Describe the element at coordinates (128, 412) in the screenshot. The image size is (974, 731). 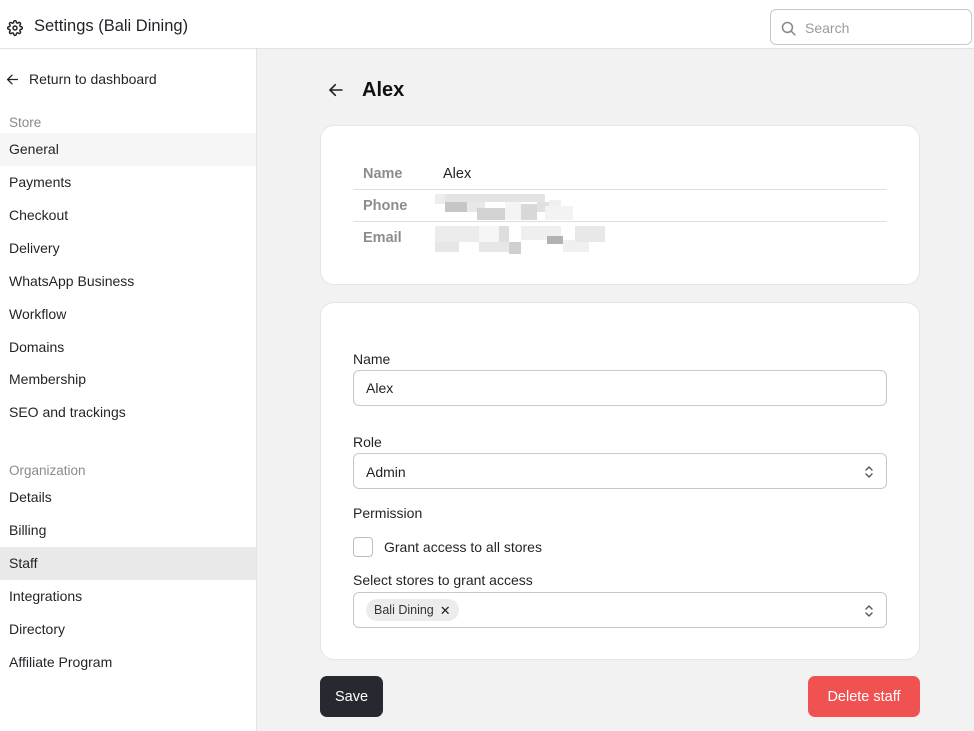
I see `sidebar-item-seo-and-trackings: SEO and trackings` at that location.